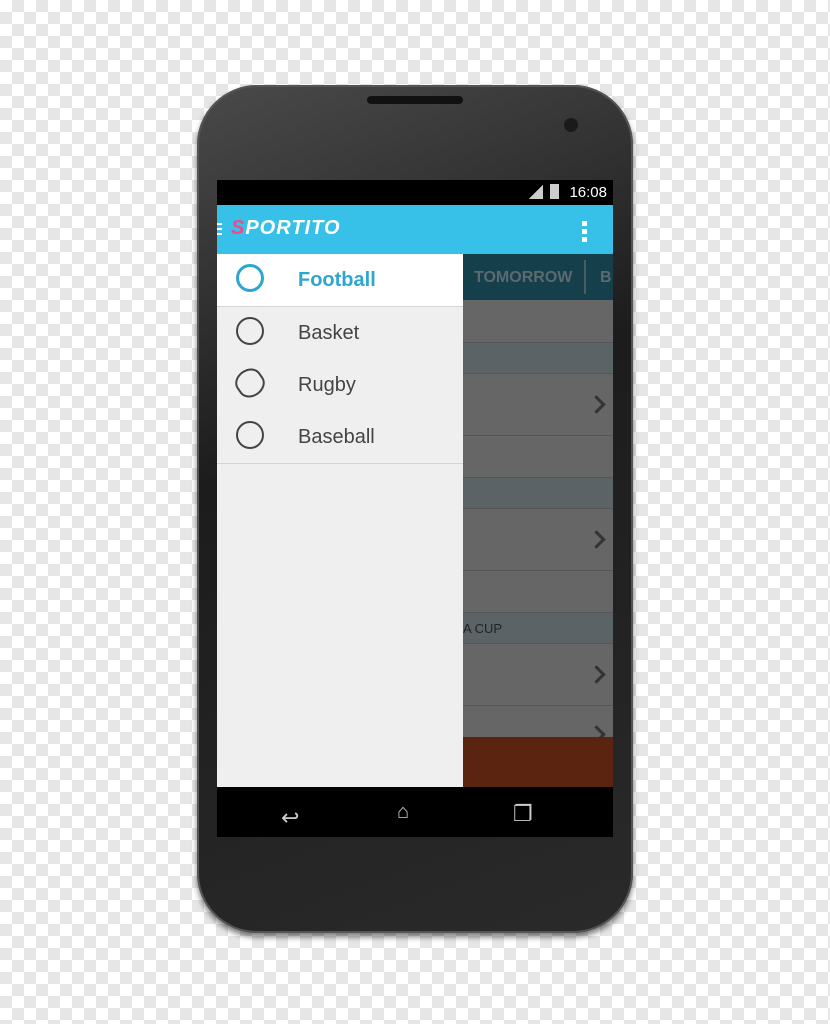  What do you see at coordinates (483, 628) in the screenshot?
I see `section-header-text: A CUP` at bounding box center [483, 628].